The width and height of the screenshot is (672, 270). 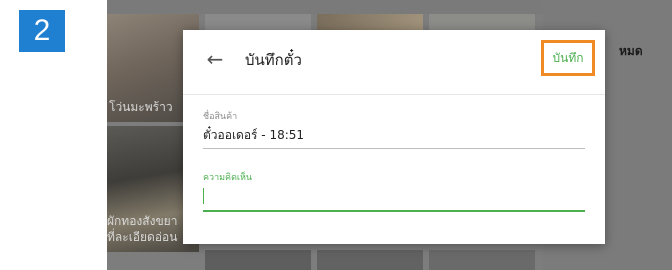 I want to click on product-name-underline, so click(x=394, y=148).